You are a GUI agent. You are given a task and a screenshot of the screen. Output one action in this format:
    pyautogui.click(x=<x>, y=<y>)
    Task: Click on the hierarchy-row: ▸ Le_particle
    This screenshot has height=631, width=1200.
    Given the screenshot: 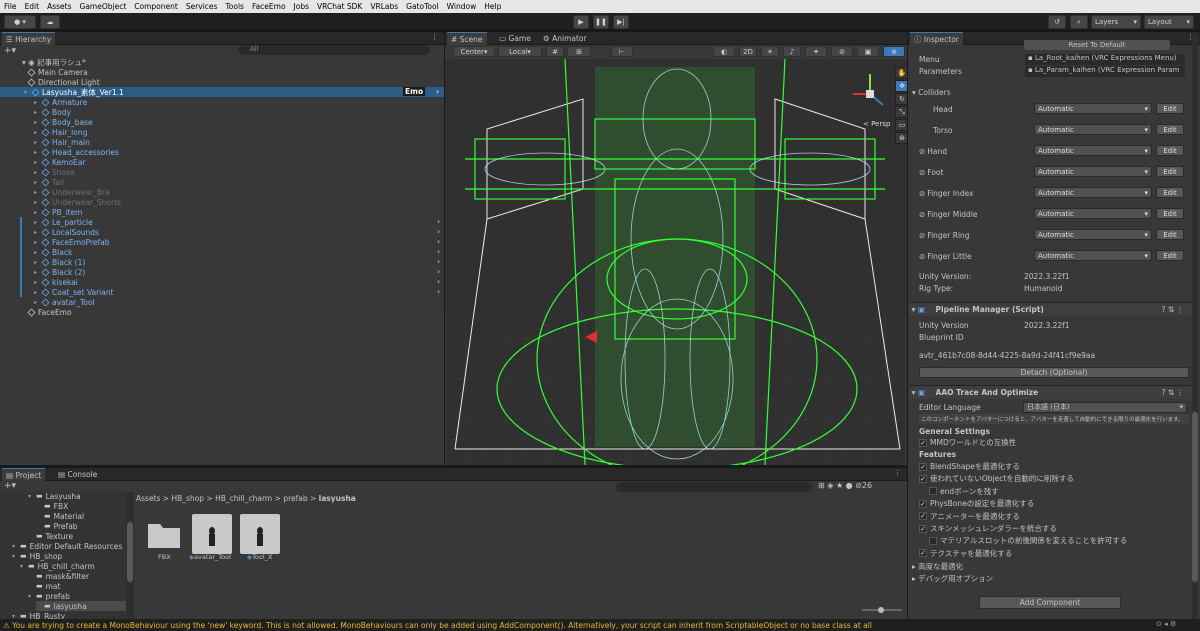 What is the action you would take?
    pyautogui.click(x=63, y=222)
    